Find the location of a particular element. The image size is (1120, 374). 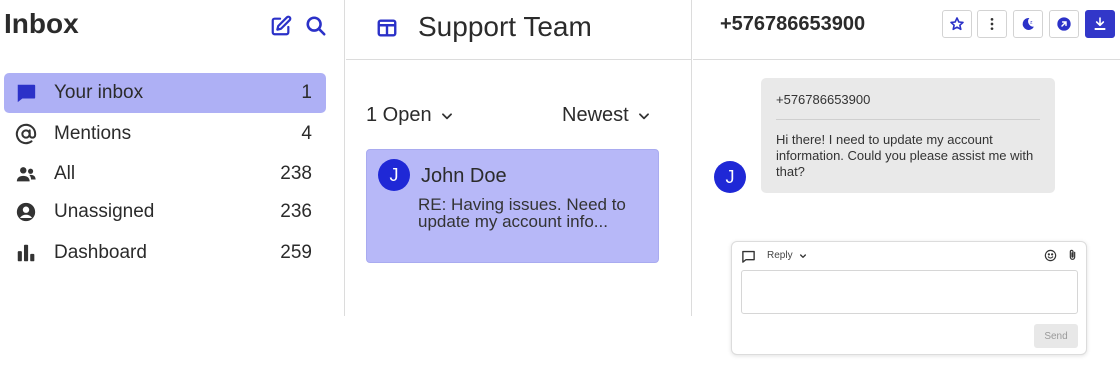

star-icon is located at coordinates (957, 24).